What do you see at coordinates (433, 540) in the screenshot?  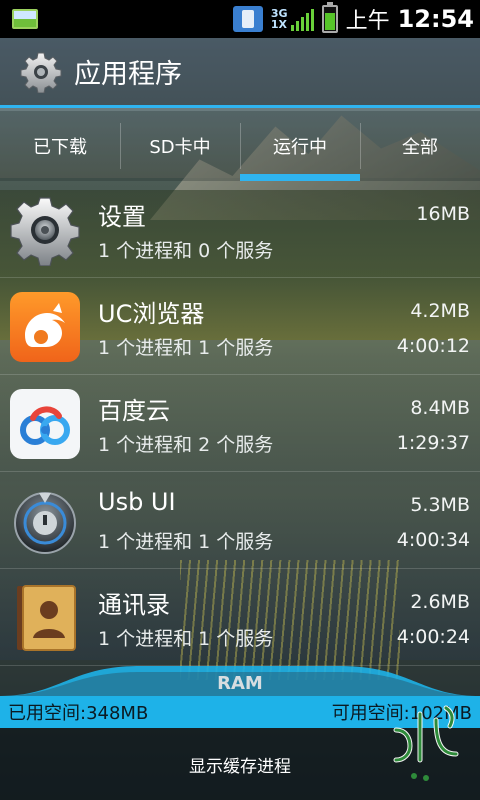 I see `app-run-time: 4:00:34` at bounding box center [433, 540].